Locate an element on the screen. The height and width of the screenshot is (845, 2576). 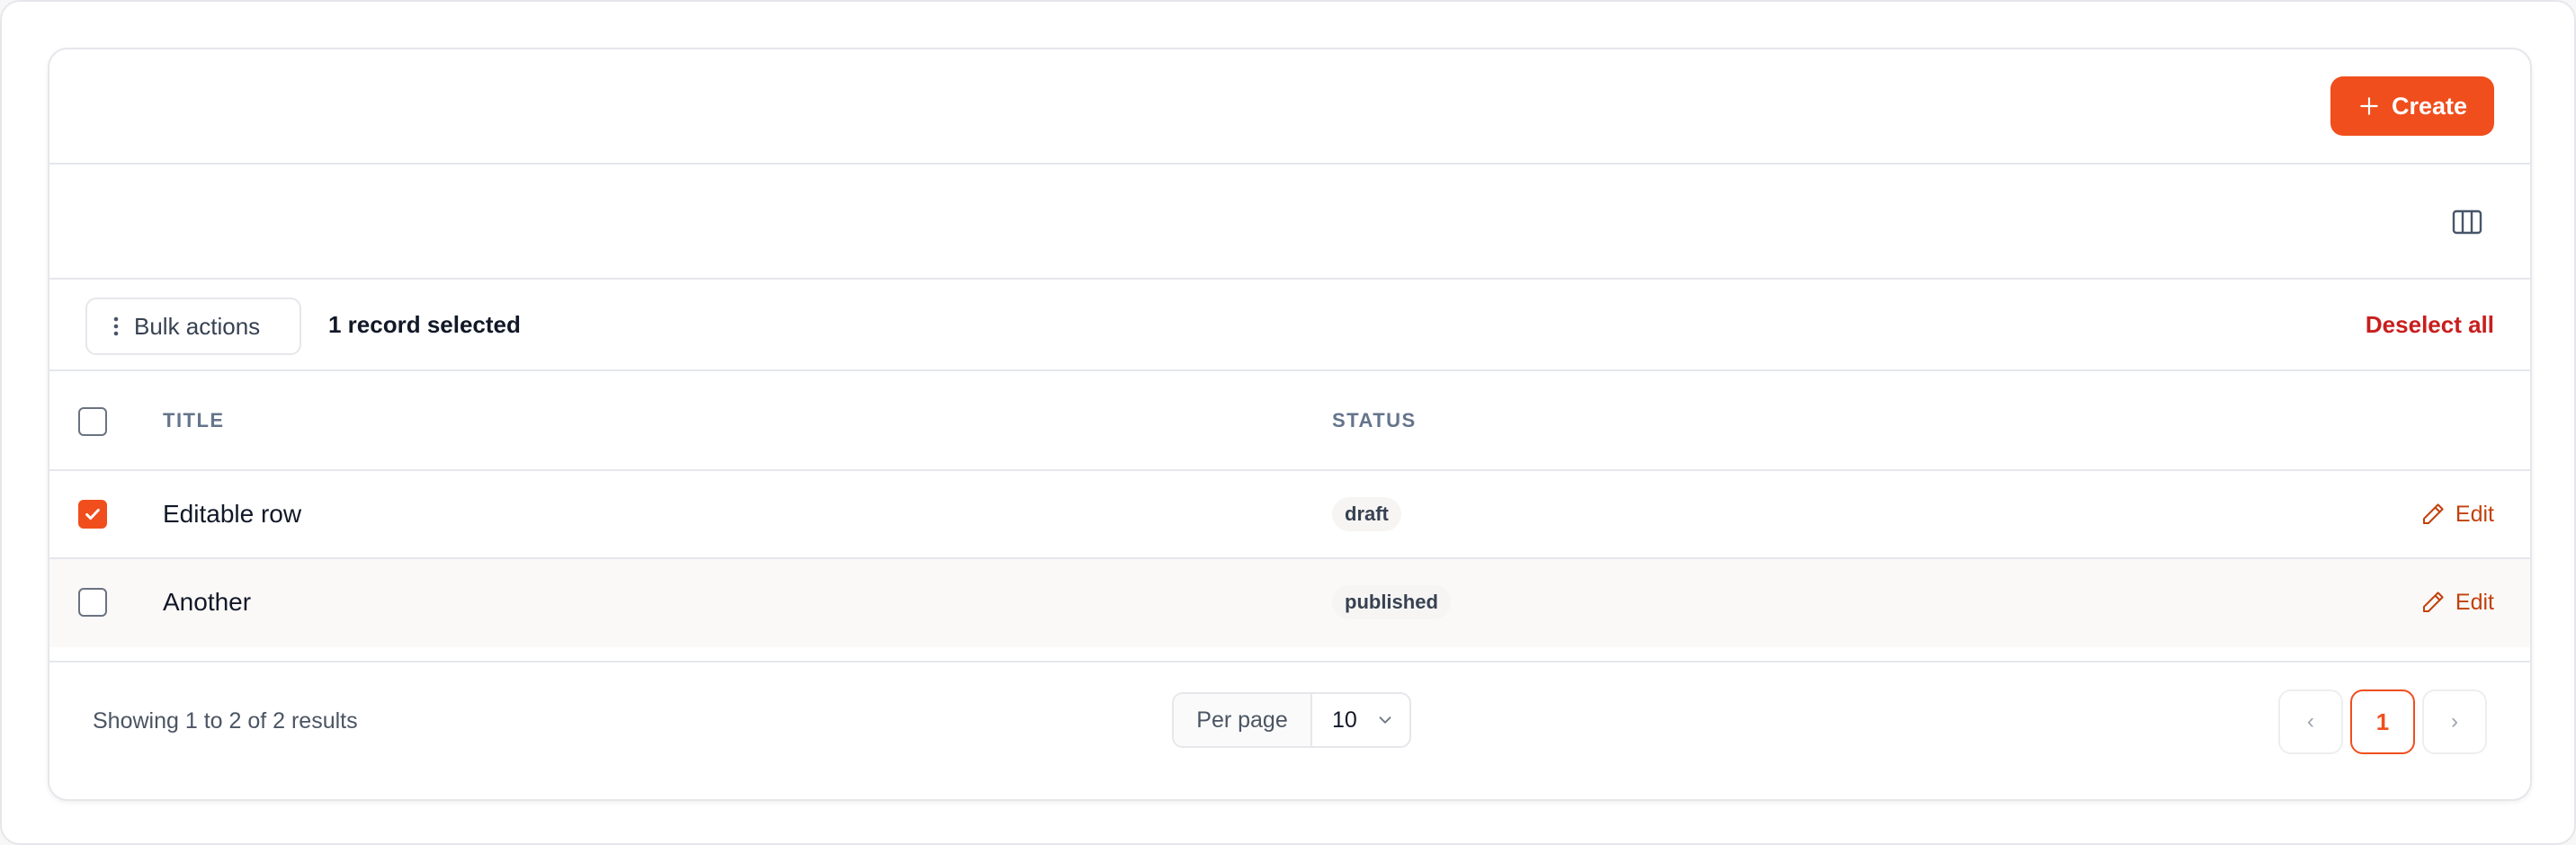
page-button-current: 1 is located at coordinates (2382, 721).